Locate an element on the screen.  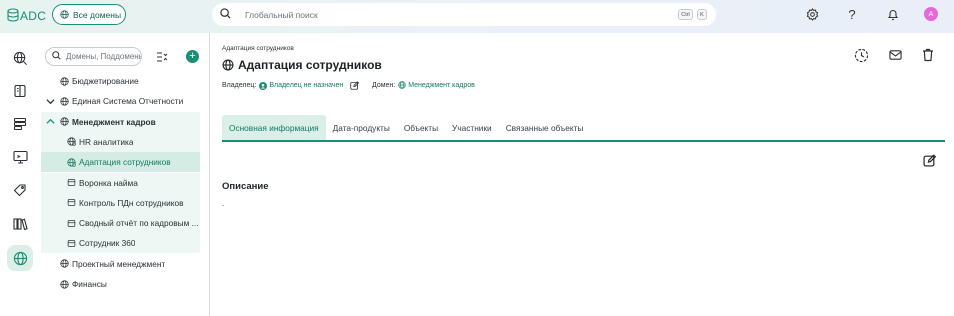
tree-item-label: Бюджетирование is located at coordinates (105, 81).